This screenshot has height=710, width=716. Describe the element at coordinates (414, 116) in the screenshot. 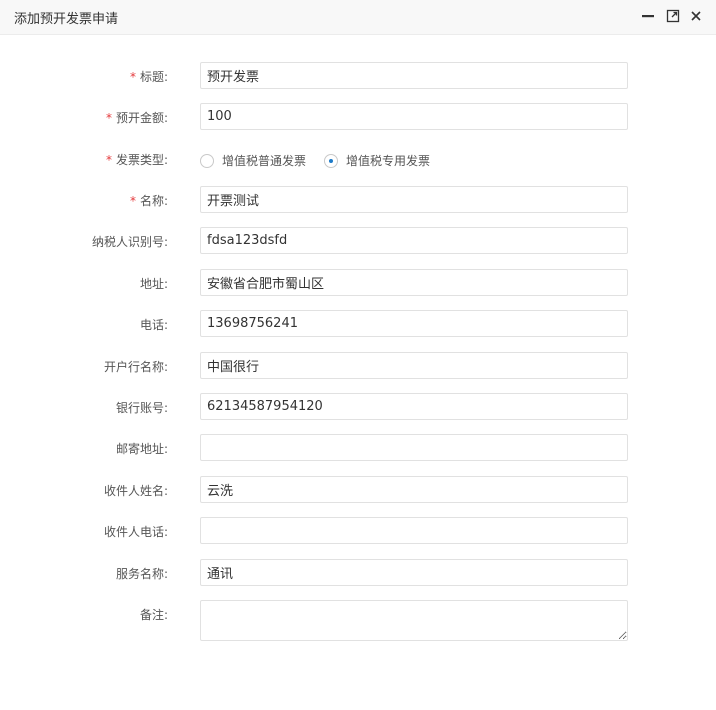

I see `amount-input` at that location.